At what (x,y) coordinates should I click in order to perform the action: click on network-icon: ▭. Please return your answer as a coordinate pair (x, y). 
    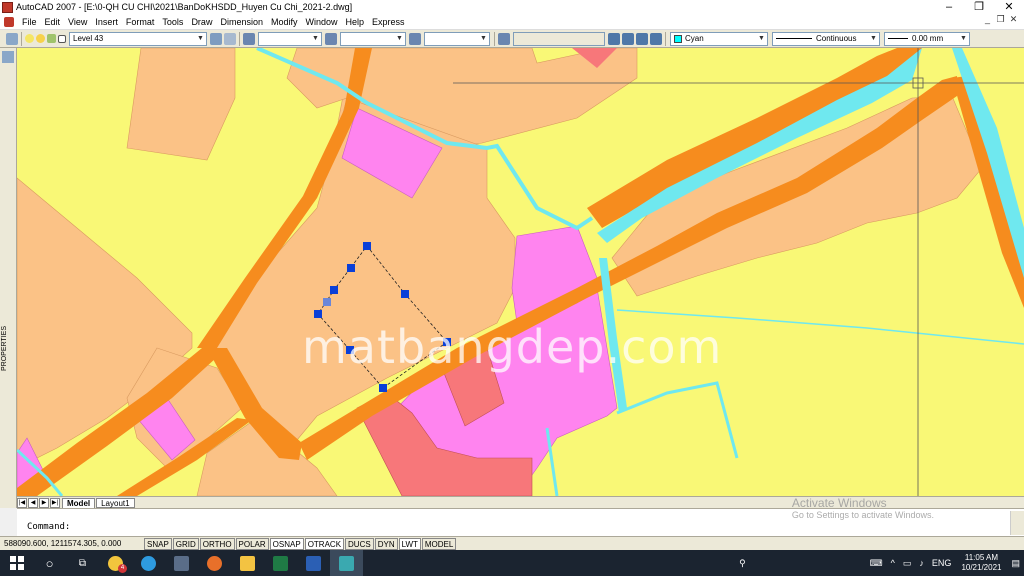
    Looking at the image, I should click on (907, 563).